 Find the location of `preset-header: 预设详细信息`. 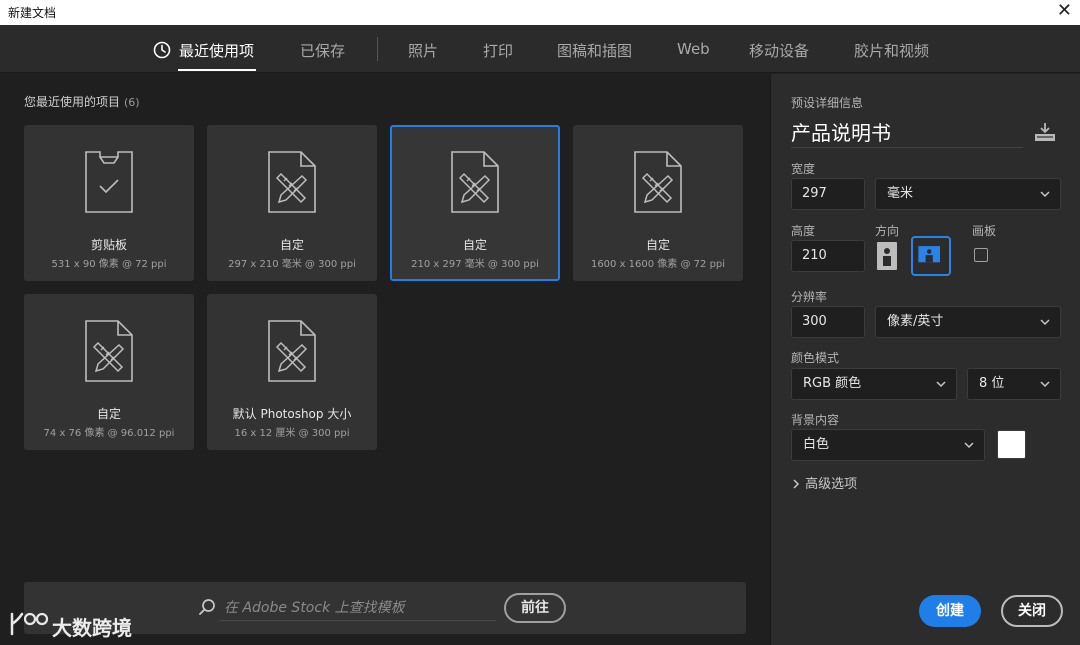

preset-header: 预设详细信息 is located at coordinates (827, 103).